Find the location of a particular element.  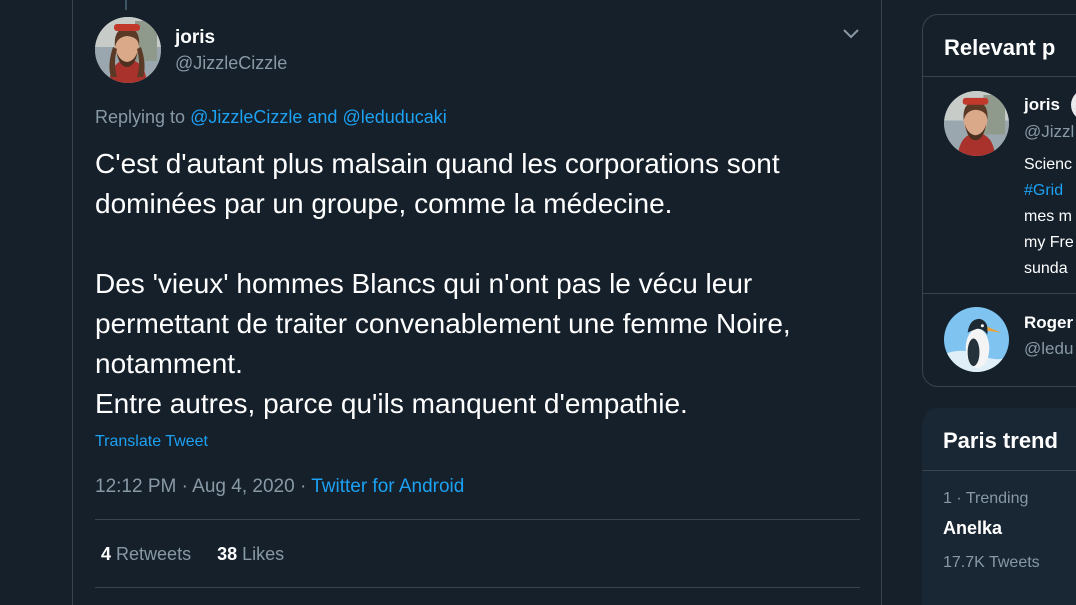

retweets-label: Retweets is located at coordinates (154, 554).